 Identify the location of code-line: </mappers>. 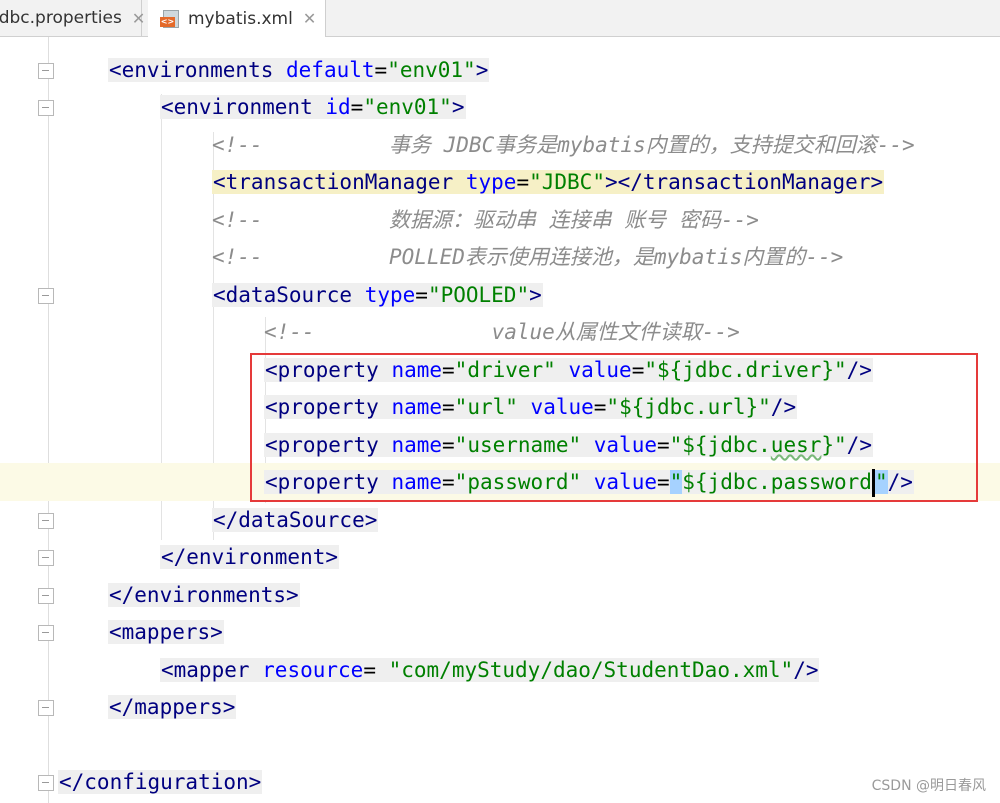
(500, 707).